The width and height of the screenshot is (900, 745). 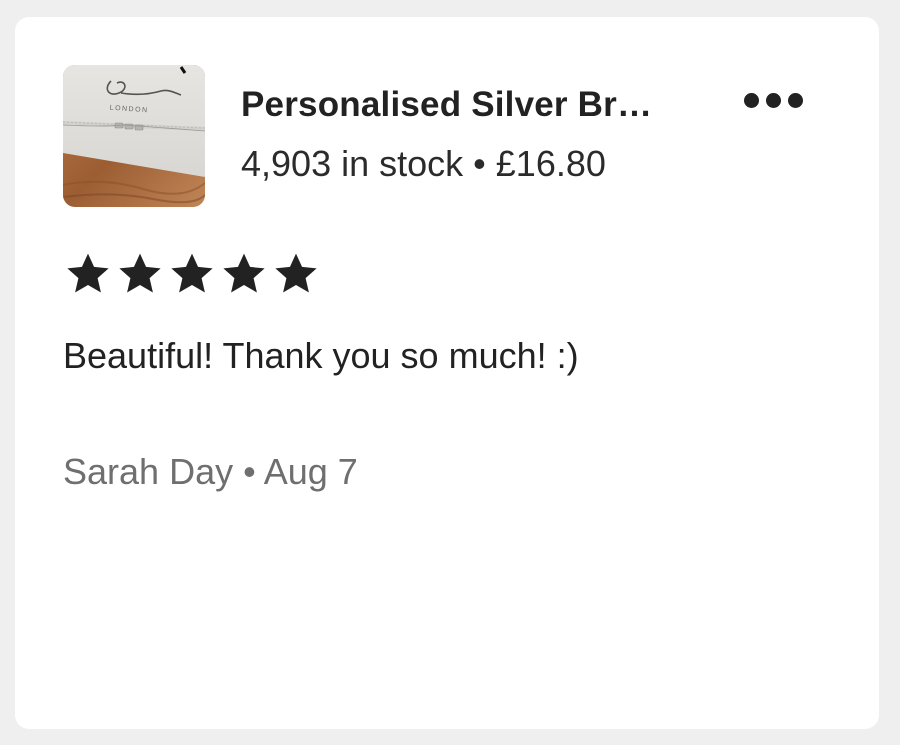 What do you see at coordinates (321, 355) in the screenshot?
I see `review-text: Beautiful! Thank you so much! :)` at bounding box center [321, 355].